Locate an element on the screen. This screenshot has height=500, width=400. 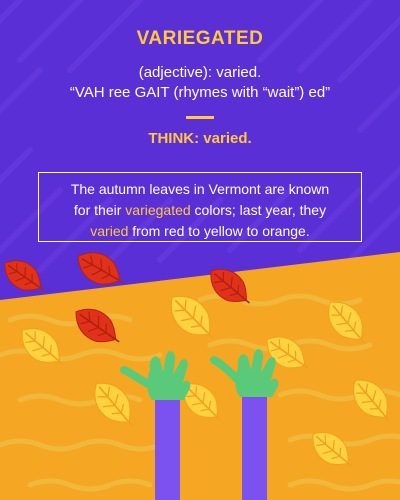
pronunciation: “VAH ree GAIT (rhymes with “wait”) ed” is located at coordinates (200, 92).